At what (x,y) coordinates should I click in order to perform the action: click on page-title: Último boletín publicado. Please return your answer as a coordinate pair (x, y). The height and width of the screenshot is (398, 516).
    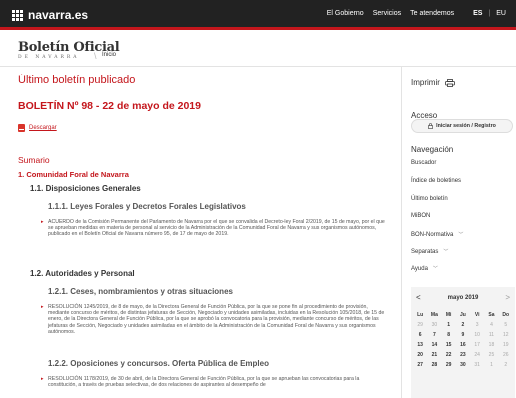
    Looking at the image, I should click on (77, 80).